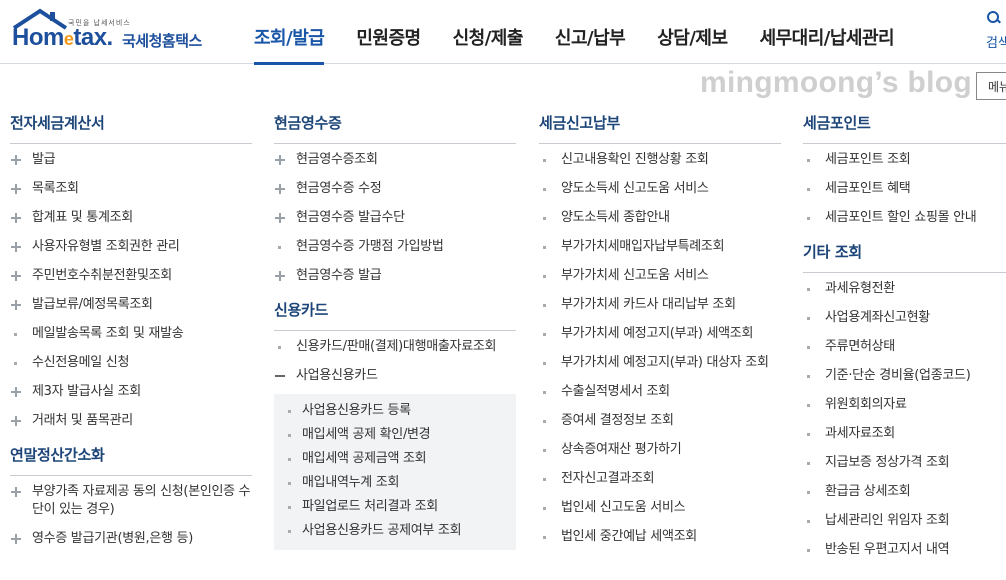  I want to click on menu-item: 사업용계좌신고현황, so click(904, 318).